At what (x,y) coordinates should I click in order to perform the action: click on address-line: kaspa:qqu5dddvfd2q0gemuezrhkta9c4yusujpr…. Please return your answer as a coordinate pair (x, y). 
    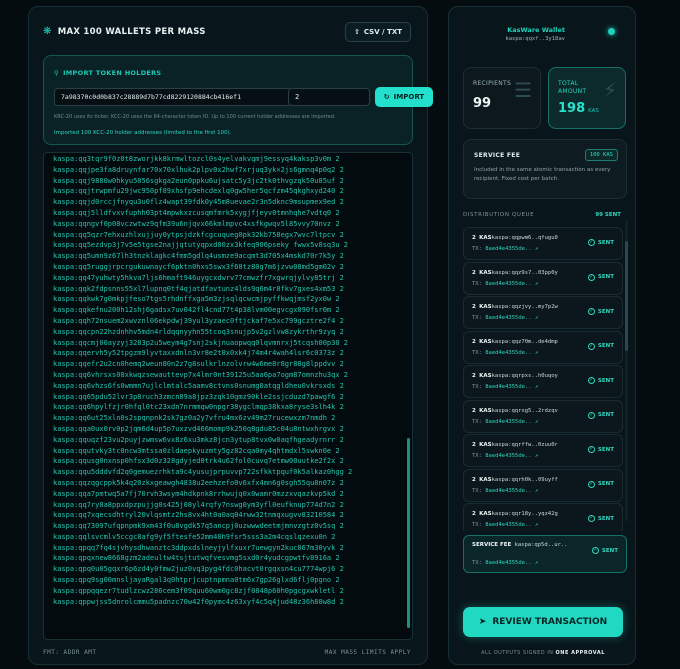
    Looking at the image, I should click on (203, 472).